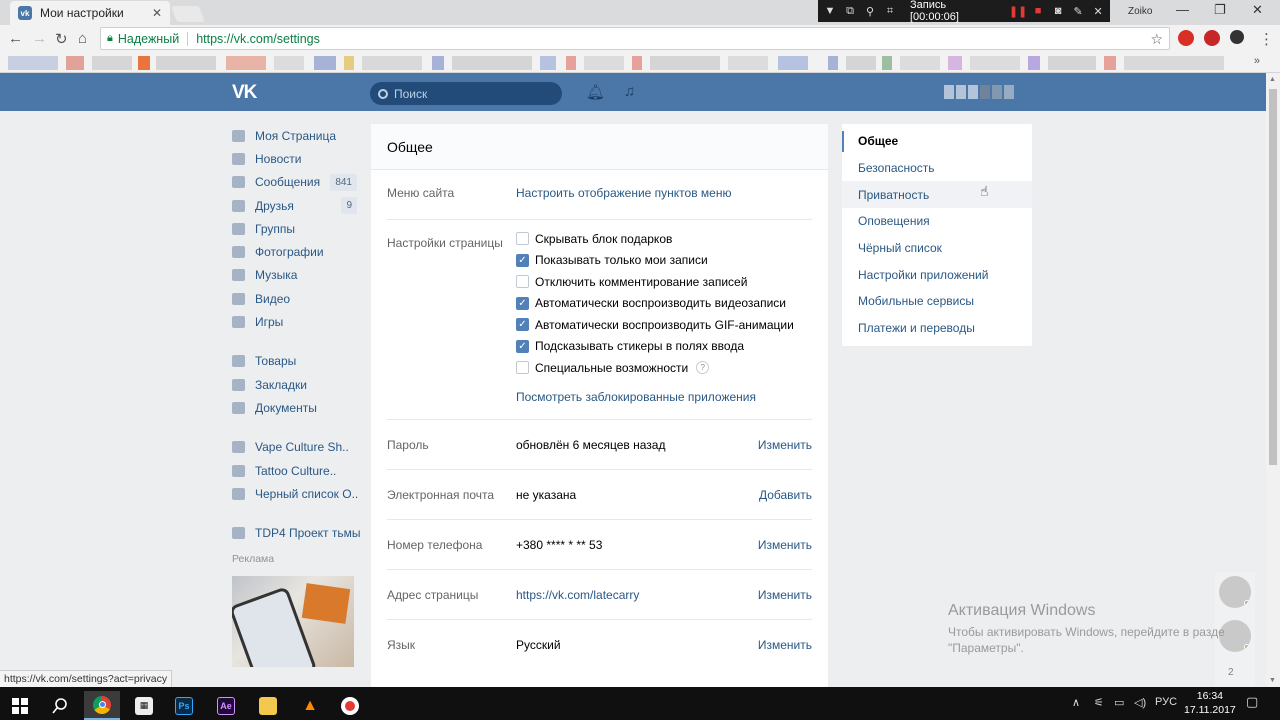  What do you see at coordinates (1273, 277) in the screenshot?
I see `scrollbar-thumb` at bounding box center [1273, 277].